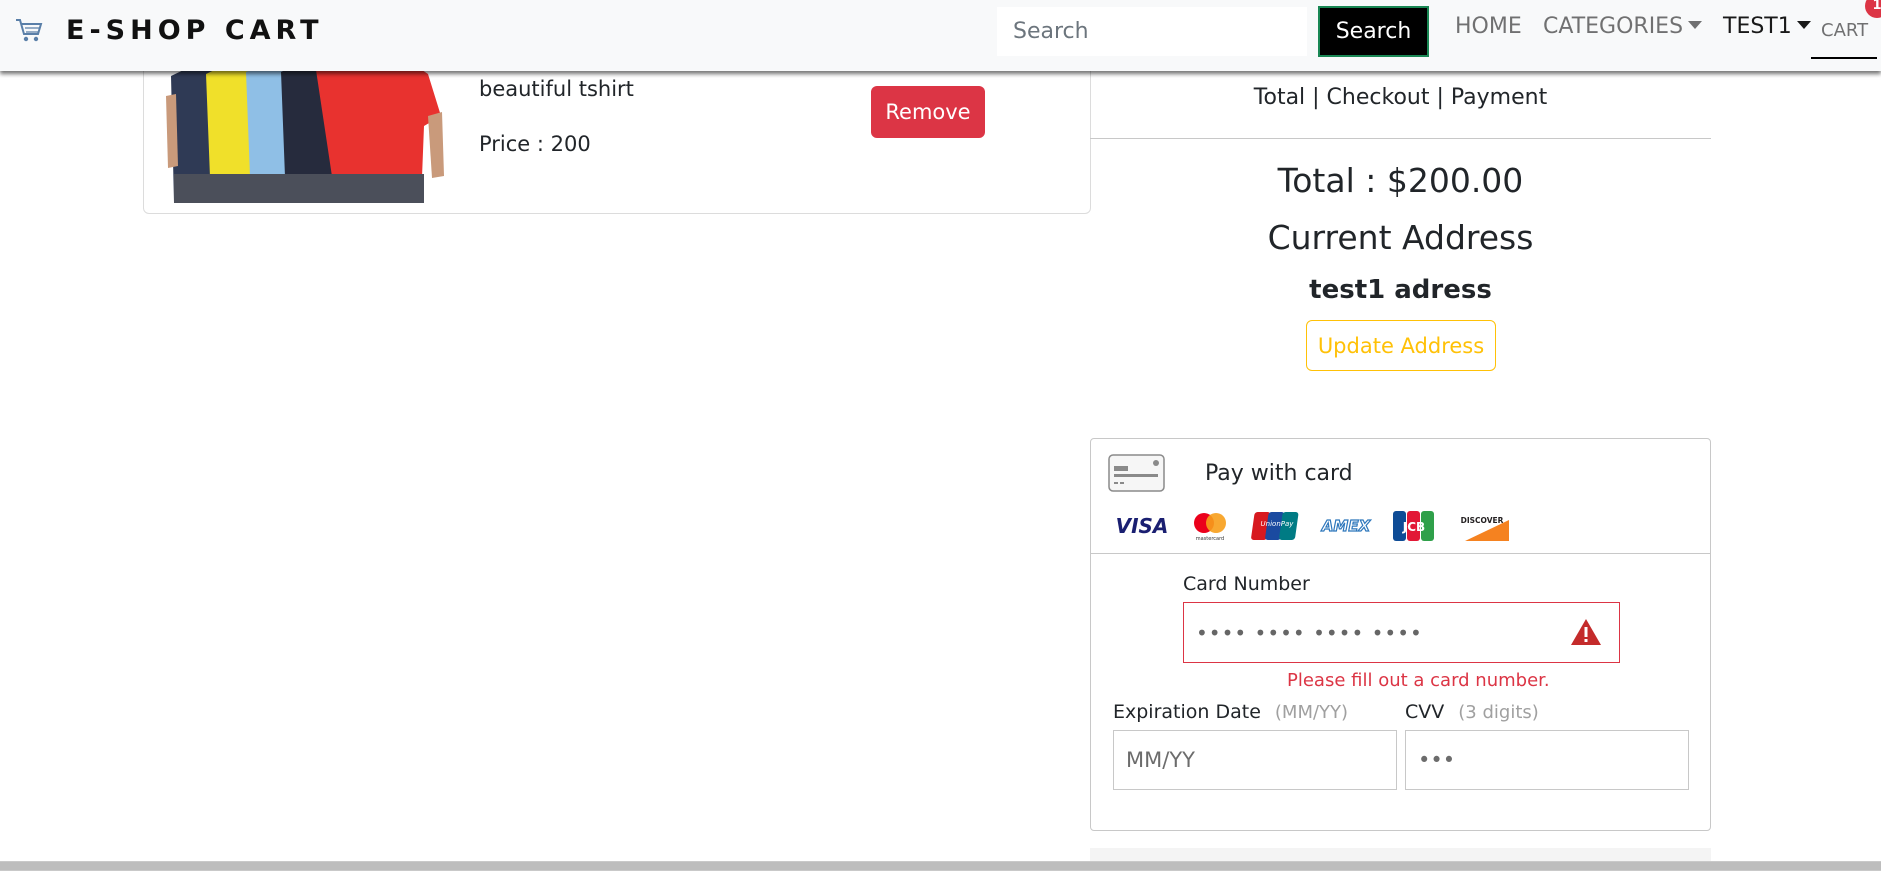 This screenshot has width=1881, height=871. Describe the element at coordinates (1482, 520) in the screenshot. I see `discover-text: DISCOVER` at that location.